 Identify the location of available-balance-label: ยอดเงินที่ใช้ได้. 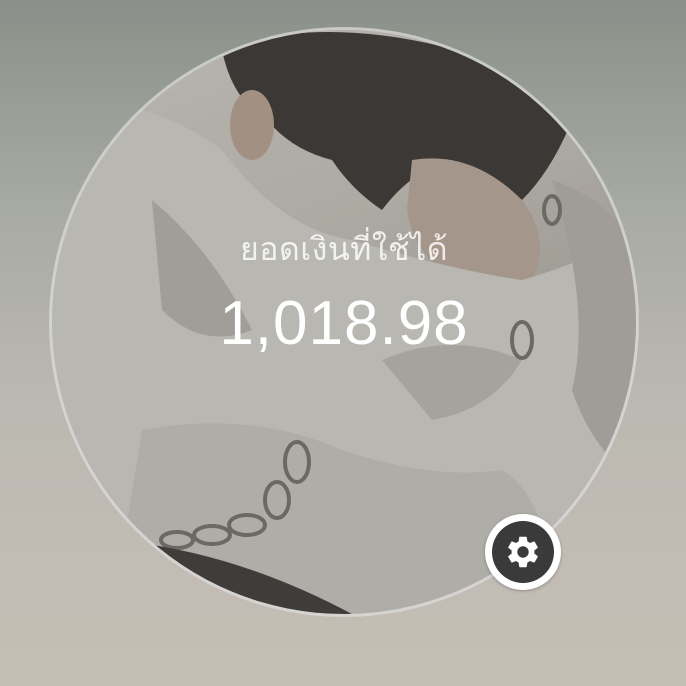
(344, 249).